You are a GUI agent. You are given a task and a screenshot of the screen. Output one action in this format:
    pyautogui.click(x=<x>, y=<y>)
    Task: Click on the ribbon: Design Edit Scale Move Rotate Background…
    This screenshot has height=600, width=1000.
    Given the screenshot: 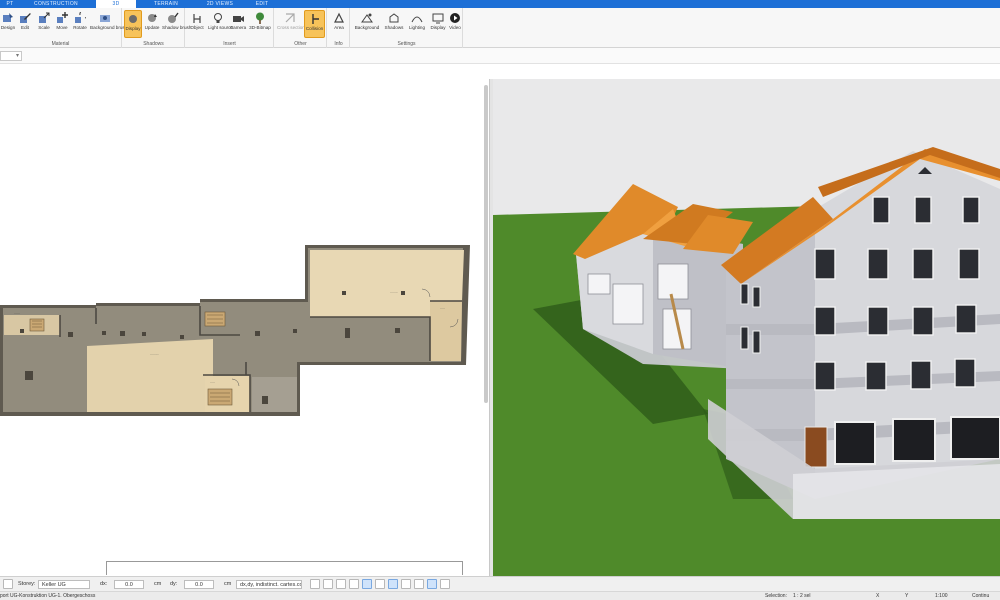 What is the action you would take?
    pyautogui.click(x=500, y=28)
    